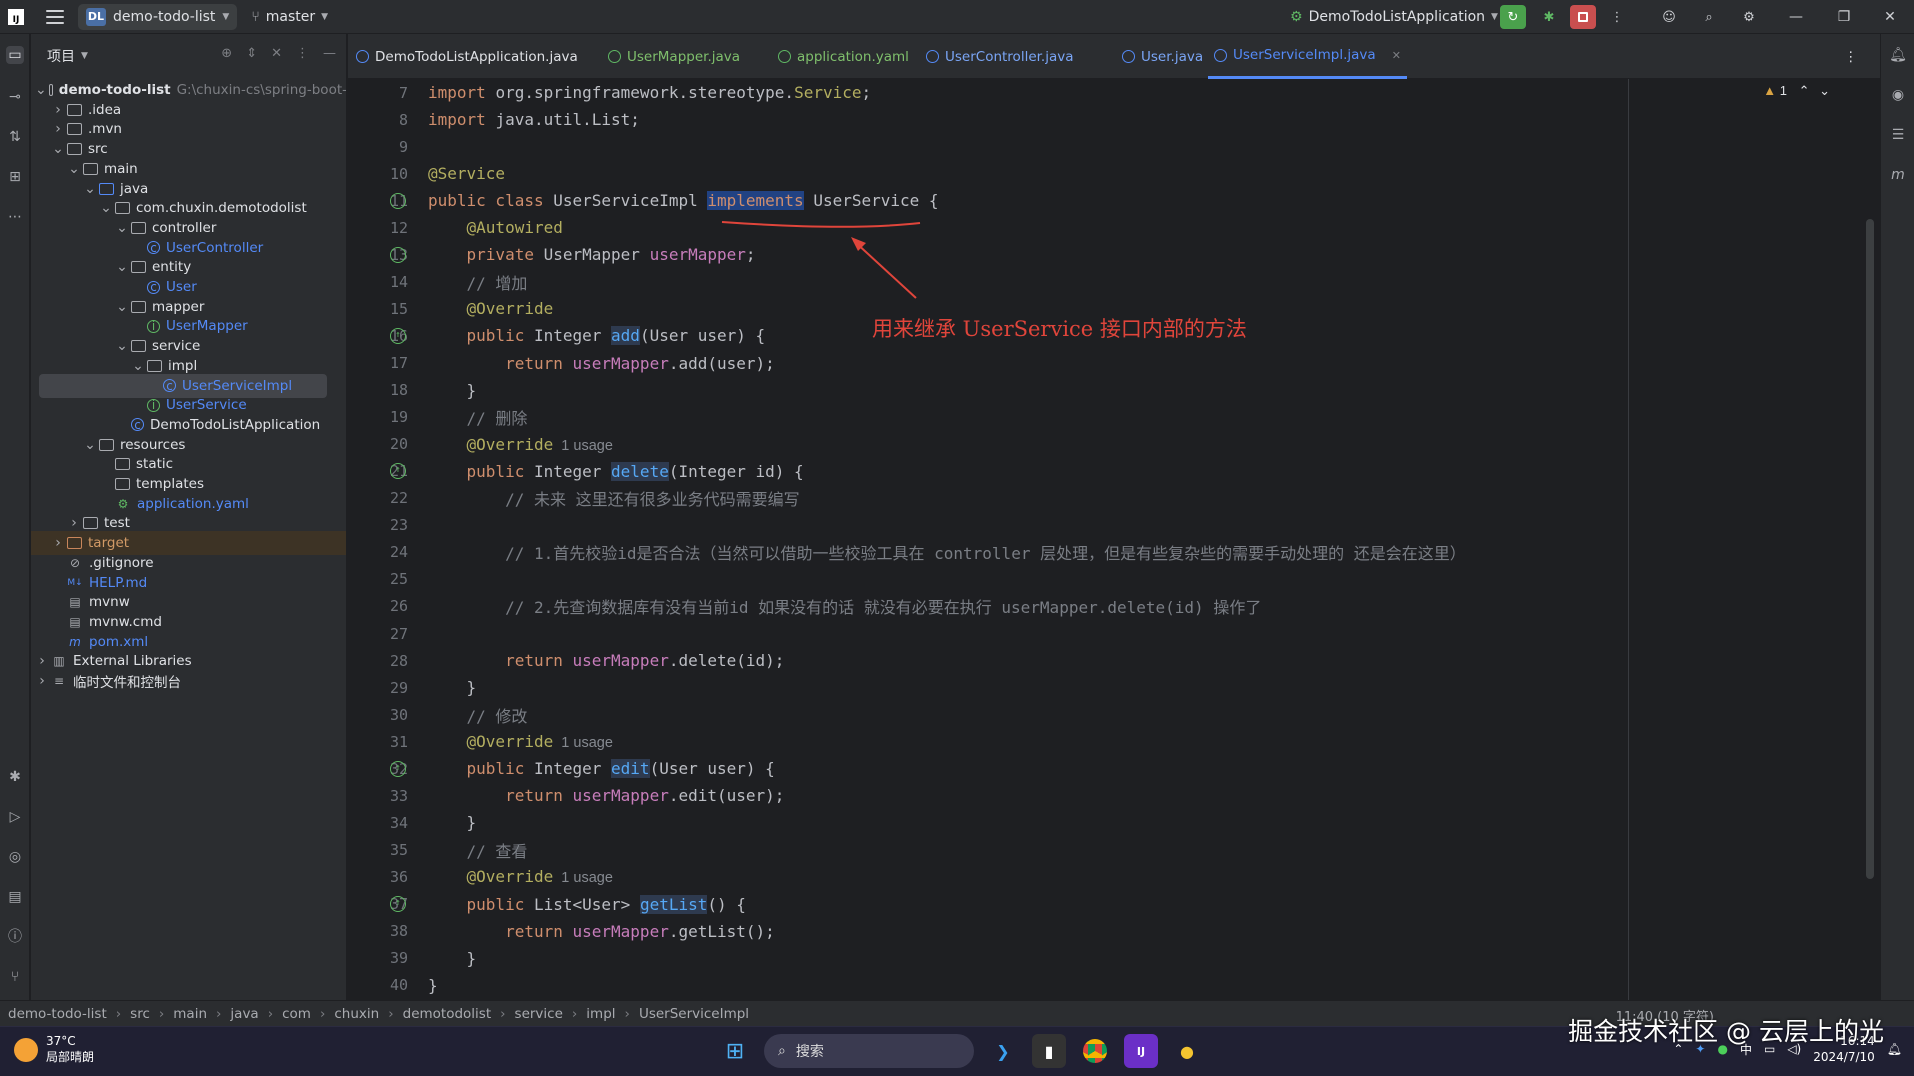  I want to click on debug-button: ✱, so click(1549, 17).